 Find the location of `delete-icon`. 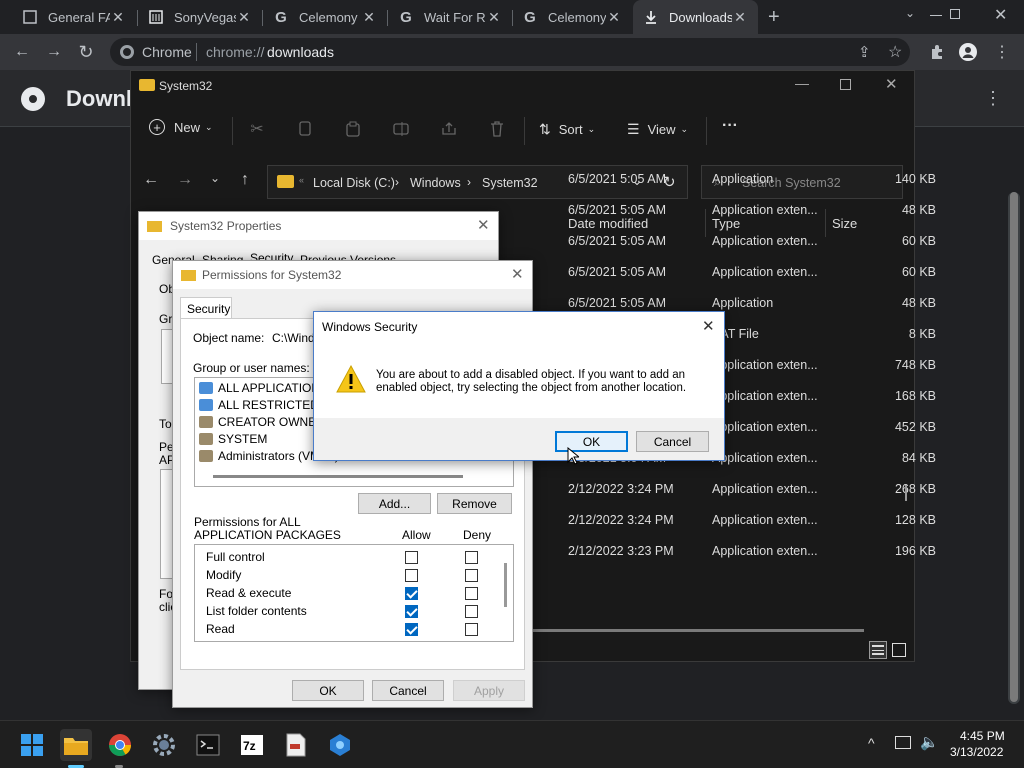

delete-icon is located at coordinates (497, 129).